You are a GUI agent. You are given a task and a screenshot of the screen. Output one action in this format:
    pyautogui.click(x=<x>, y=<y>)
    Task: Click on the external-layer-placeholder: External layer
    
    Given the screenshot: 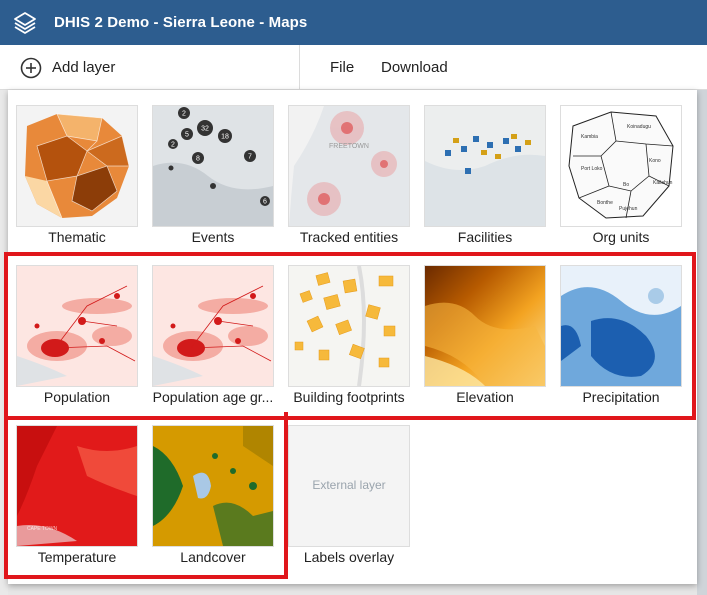 What is the action you would take?
    pyautogui.click(x=349, y=485)
    